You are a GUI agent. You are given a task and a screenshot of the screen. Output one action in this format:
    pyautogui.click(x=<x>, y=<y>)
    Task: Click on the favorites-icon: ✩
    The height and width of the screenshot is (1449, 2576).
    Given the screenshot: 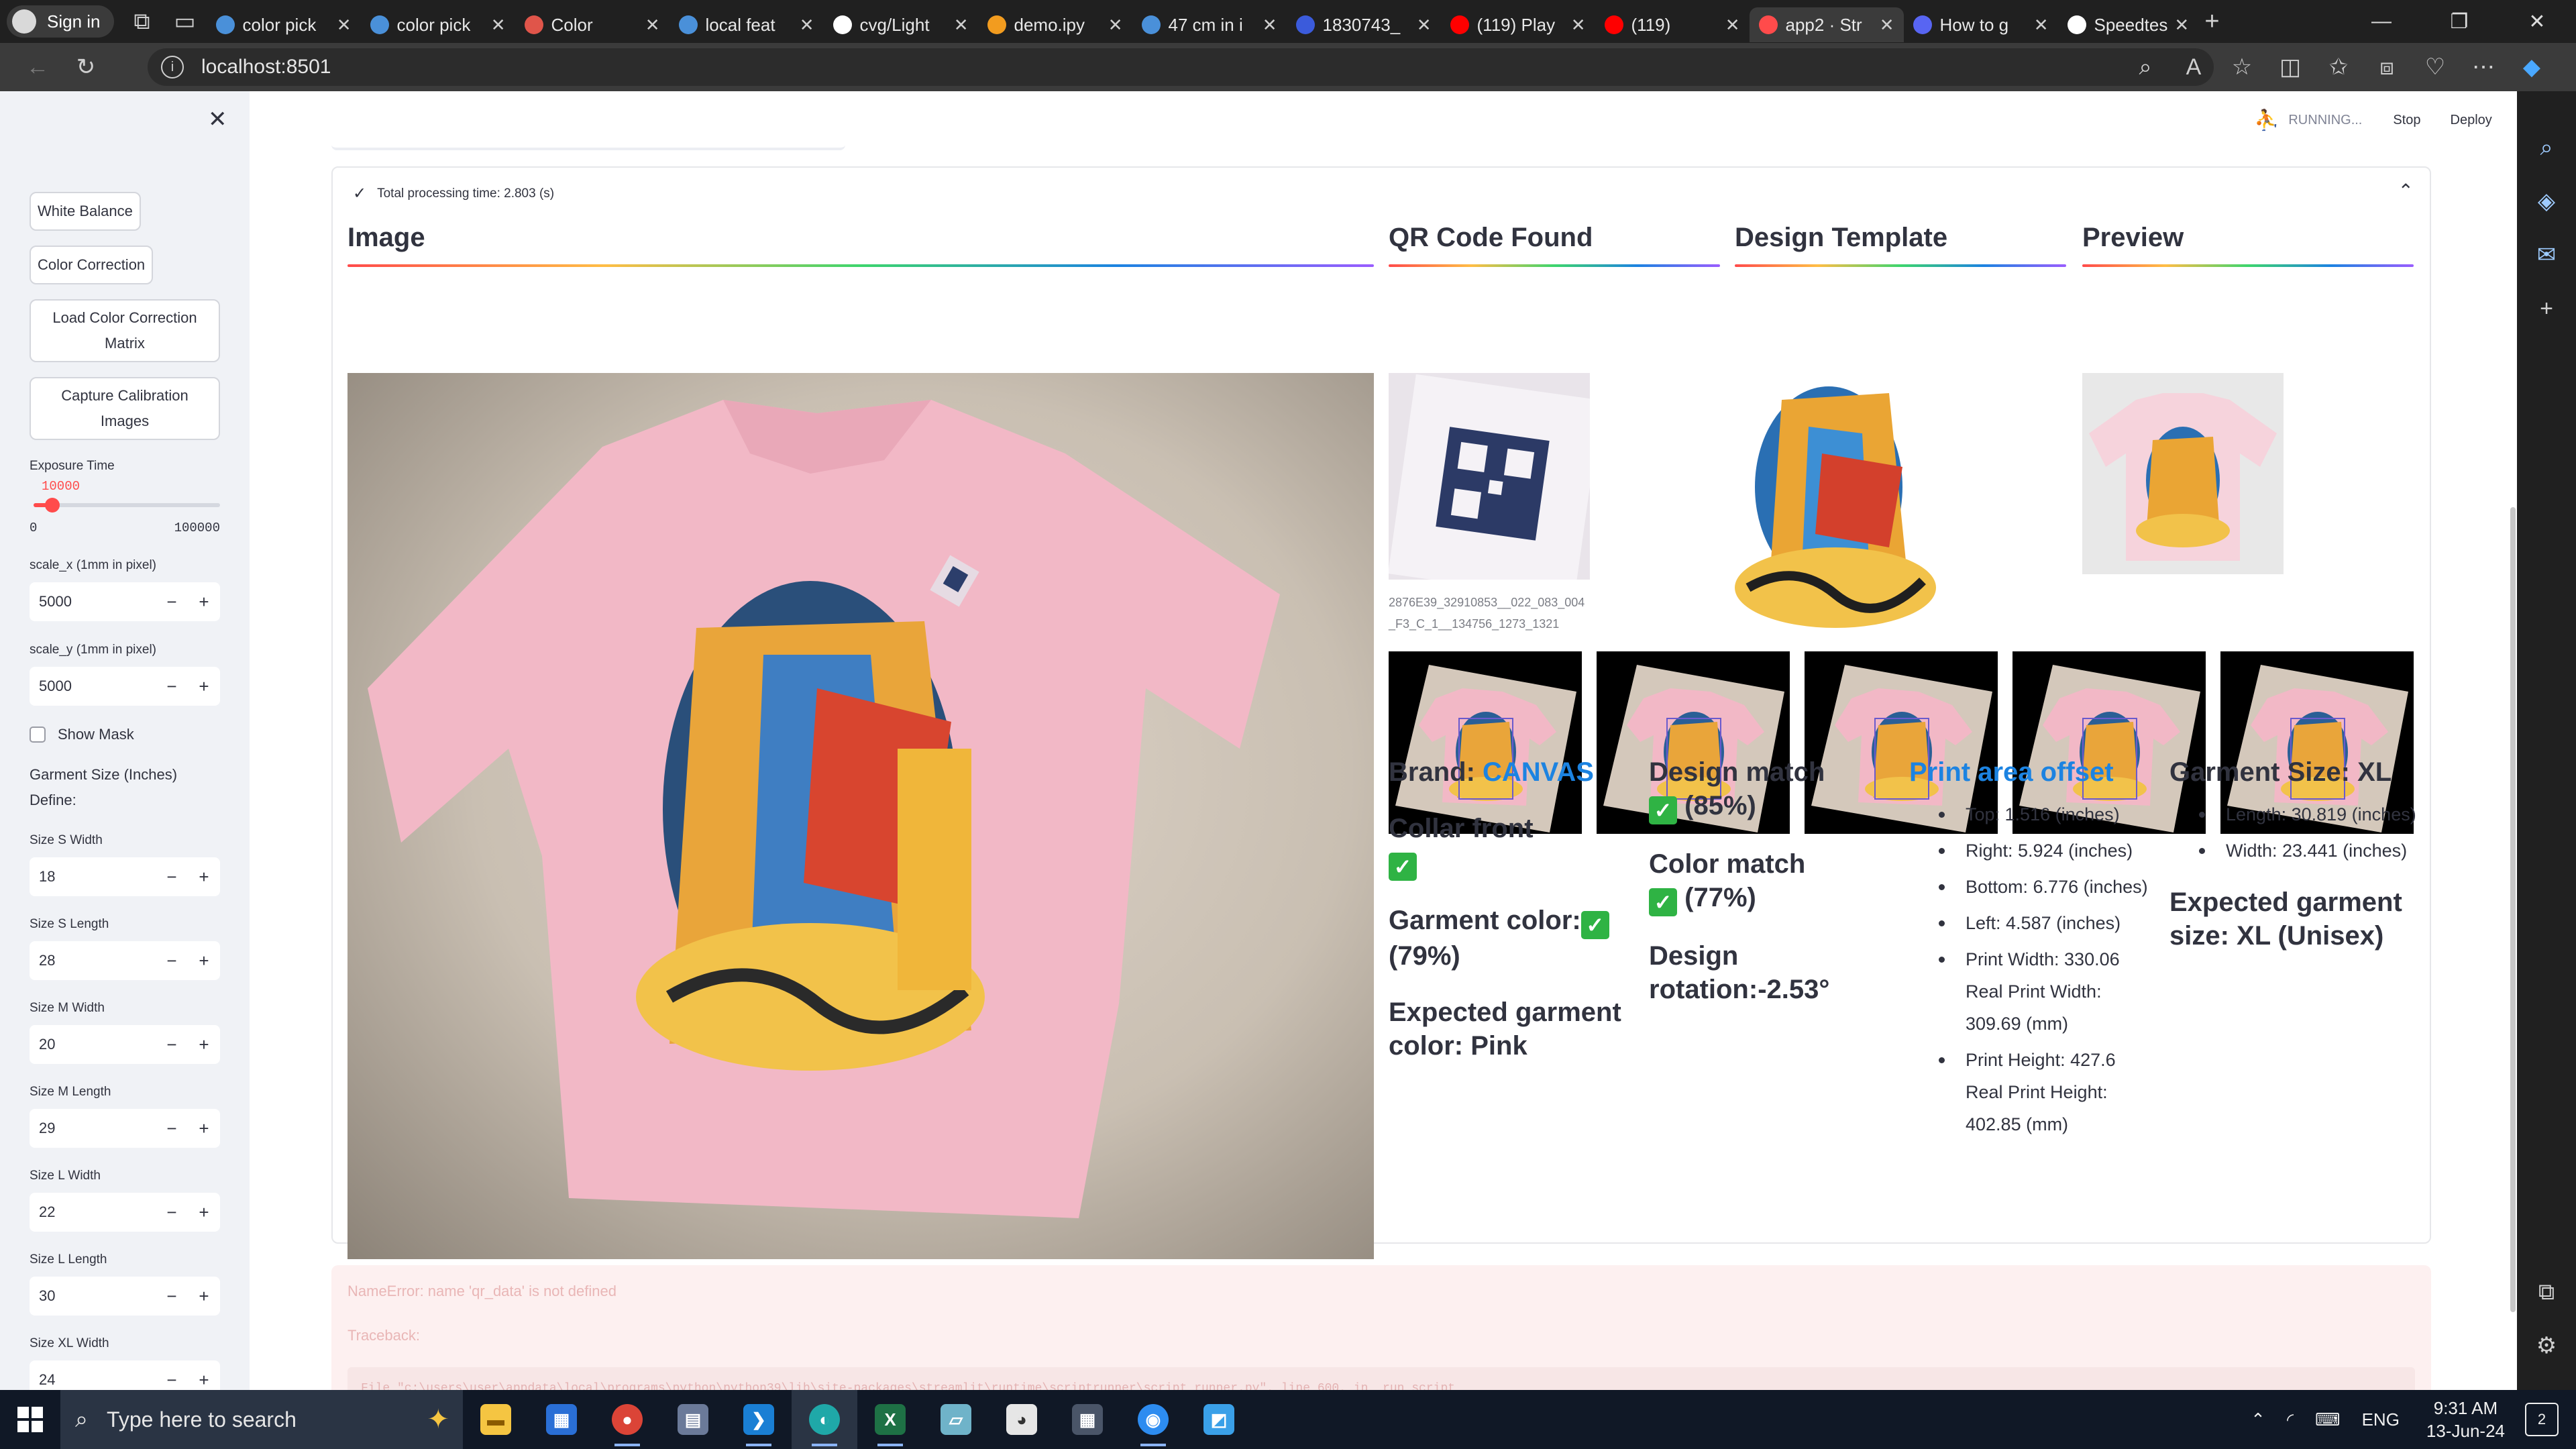 What is the action you would take?
    pyautogui.click(x=2338, y=67)
    